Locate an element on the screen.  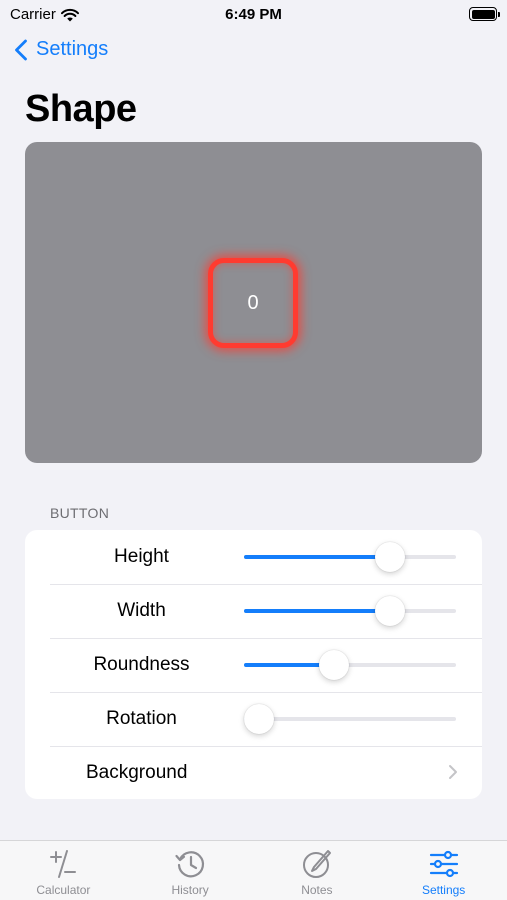
plus-minus-icon is located at coordinates (63, 864).